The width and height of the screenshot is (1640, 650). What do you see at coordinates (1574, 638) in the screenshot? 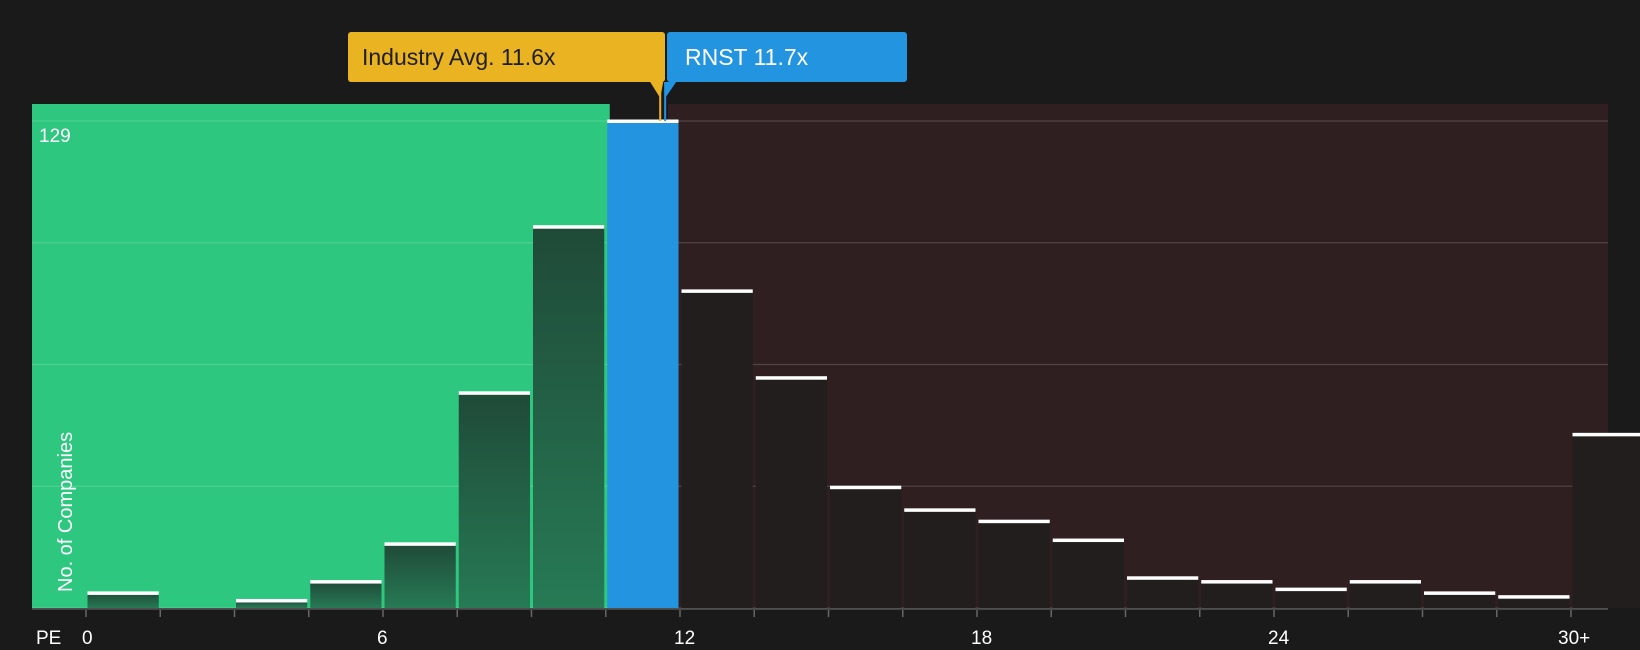
I see `x-tick-label: 30+` at bounding box center [1574, 638].